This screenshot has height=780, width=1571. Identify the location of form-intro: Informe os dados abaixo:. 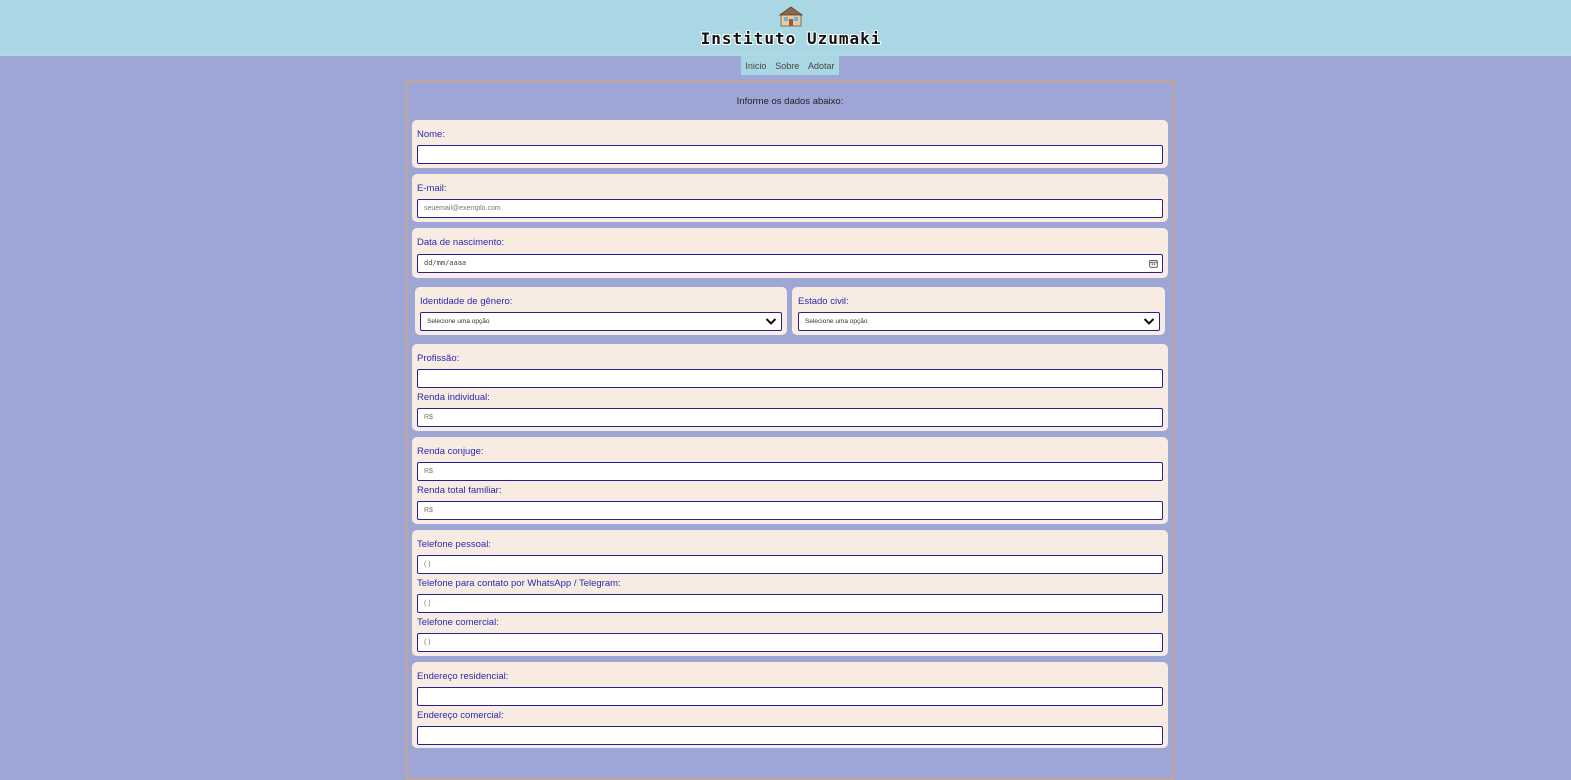
(790, 101).